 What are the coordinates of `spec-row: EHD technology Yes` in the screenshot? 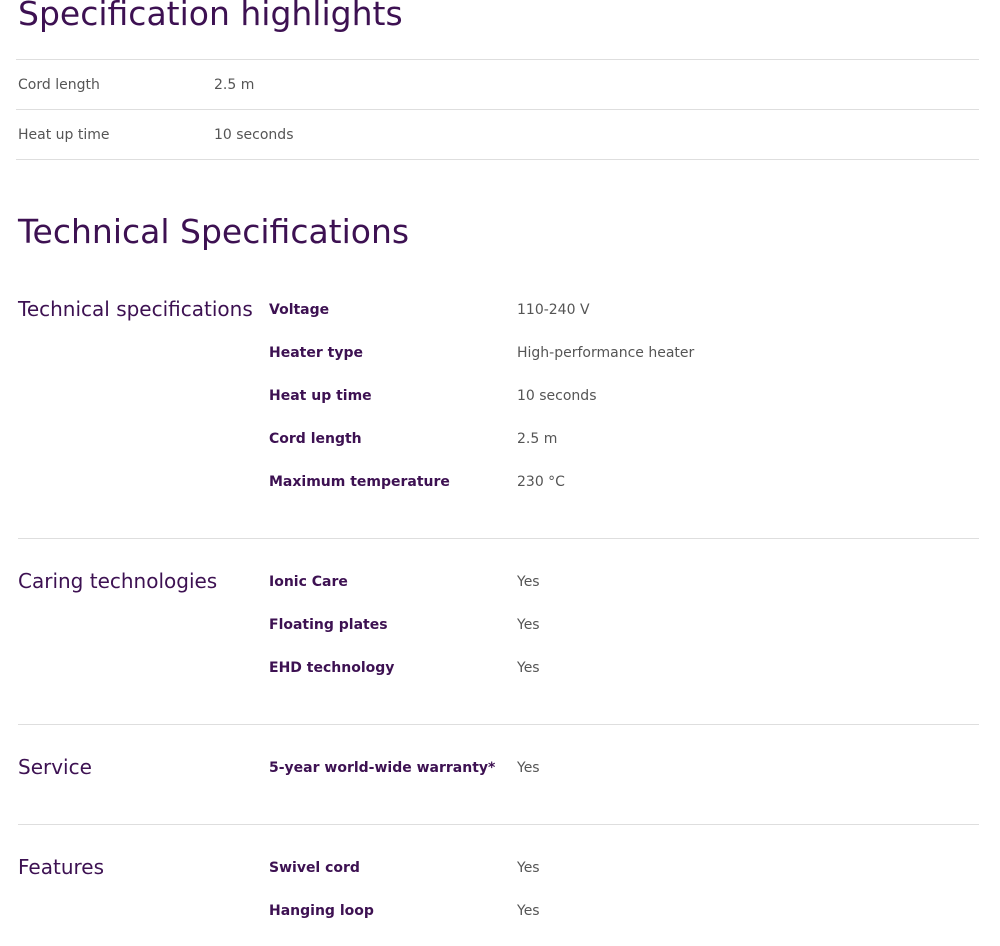 It's located at (498, 668).